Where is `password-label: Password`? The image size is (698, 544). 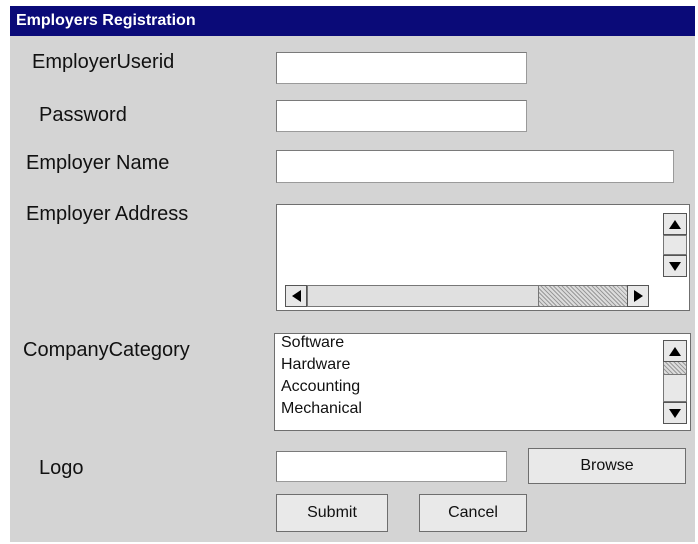 password-label: Password is located at coordinates (83, 115).